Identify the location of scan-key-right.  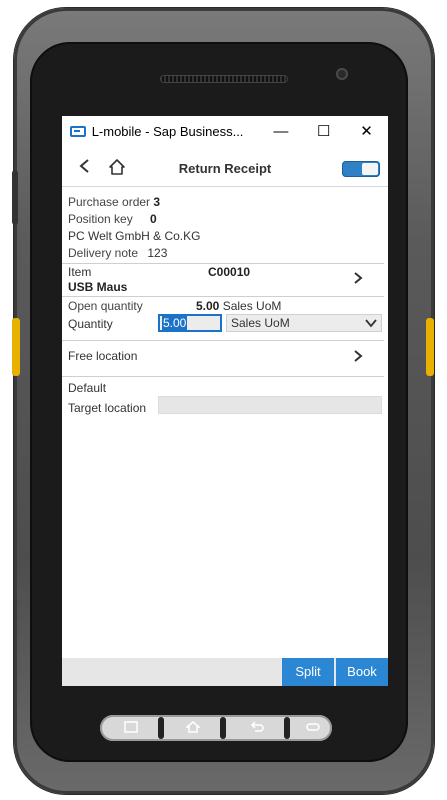
(430, 347).